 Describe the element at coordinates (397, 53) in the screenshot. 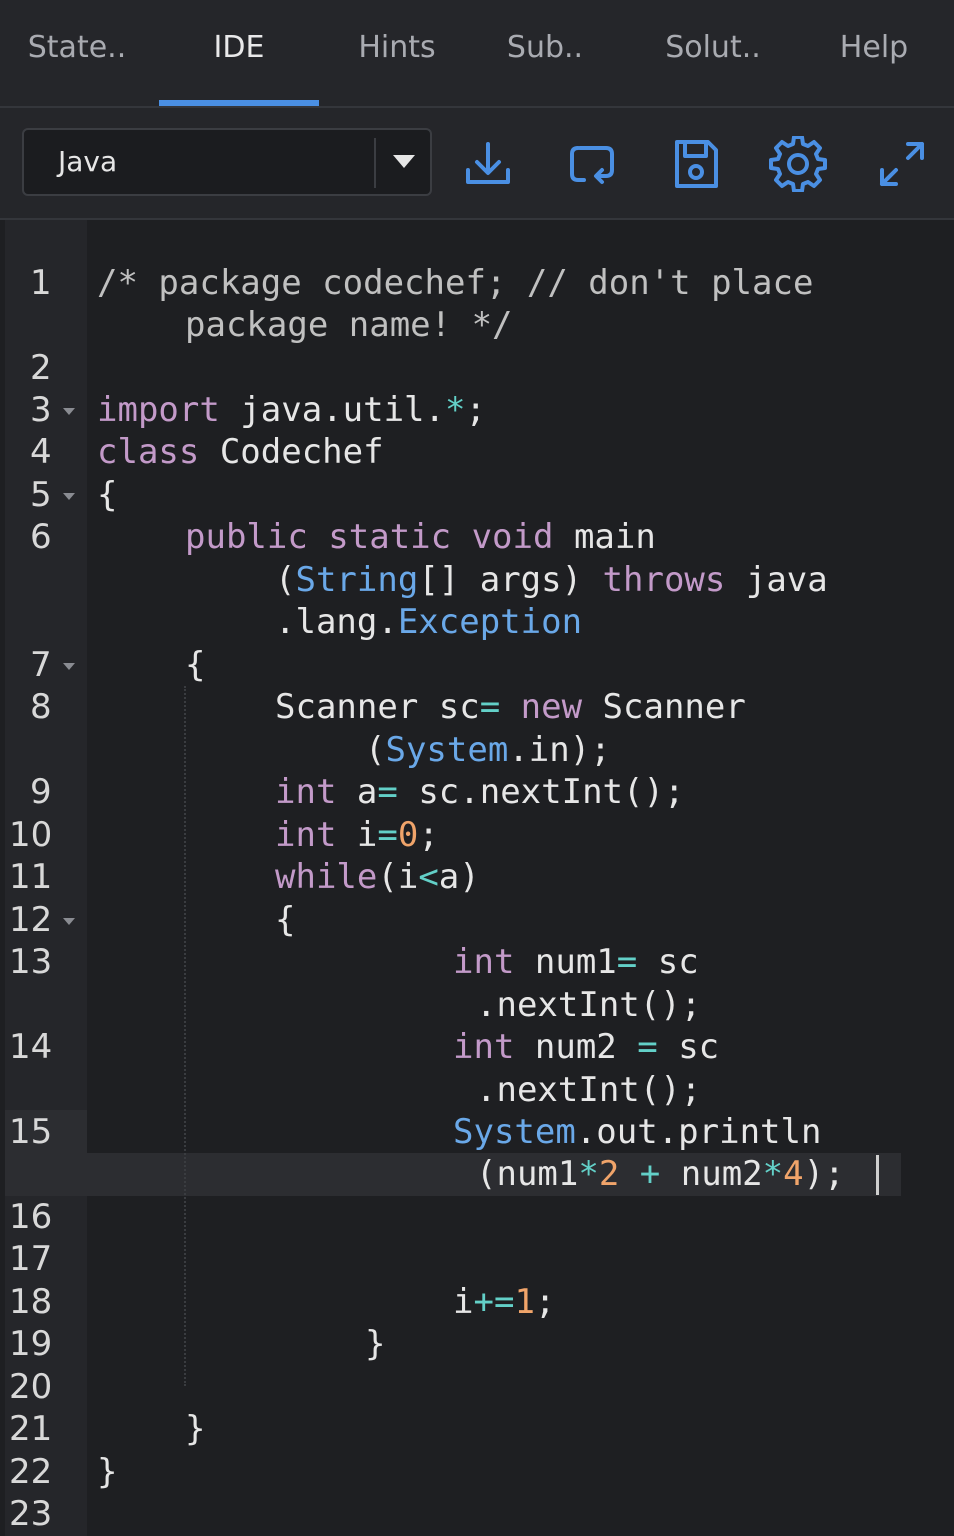

I see `tab-hints: Hints` at that location.